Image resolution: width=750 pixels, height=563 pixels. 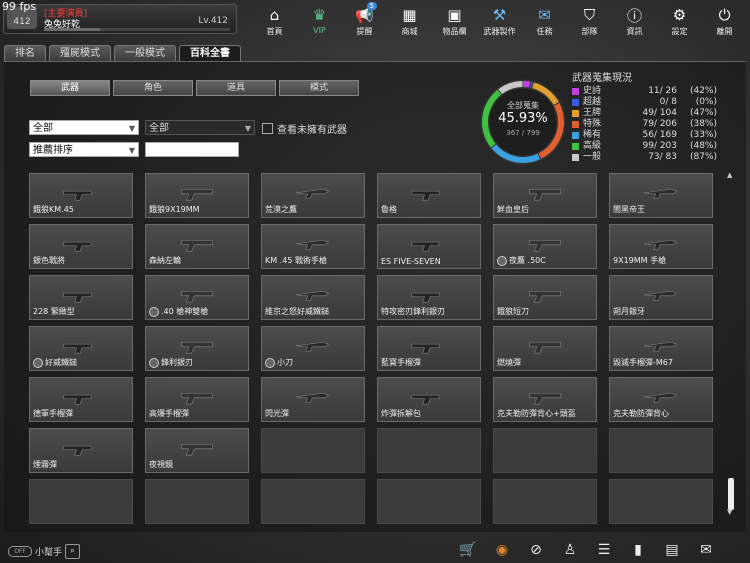 I want to click on main-tab: 百科全書, so click(x=210, y=53).